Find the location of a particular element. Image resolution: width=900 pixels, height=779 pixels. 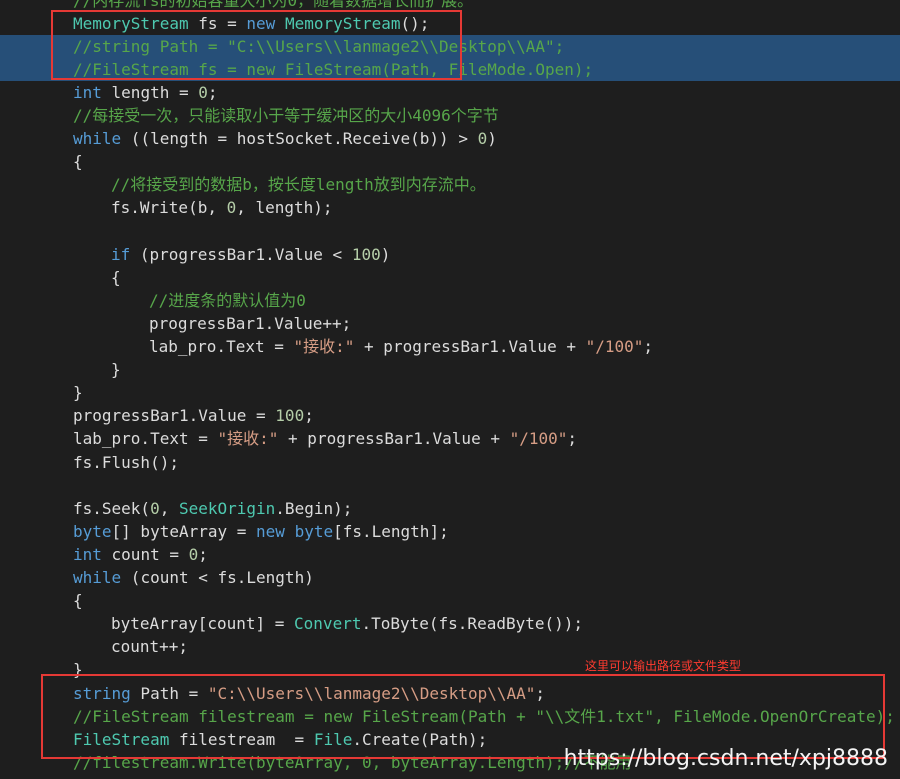

code-token-keyword: string is located at coordinates (102, 693).